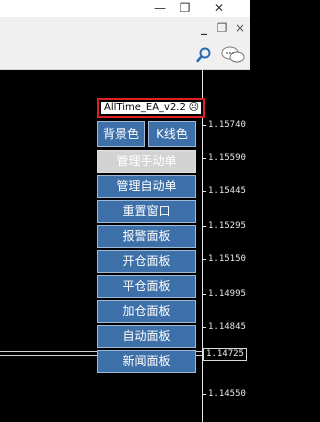 The height and width of the screenshot is (422, 320). Describe the element at coordinates (225, 354) in the screenshot. I see `current-price-label: 1.14725` at that location.